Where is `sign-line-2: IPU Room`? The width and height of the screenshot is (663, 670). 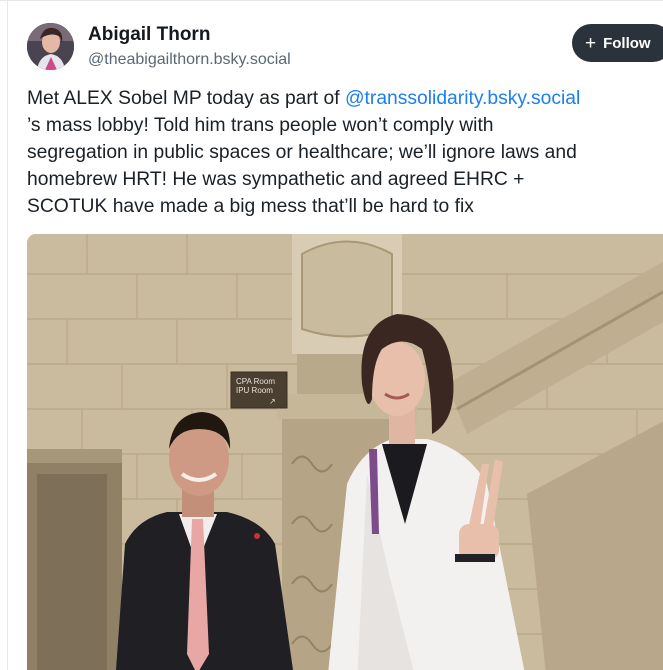 sign-line-2: IPU Room is located at coordinates (254, 390).